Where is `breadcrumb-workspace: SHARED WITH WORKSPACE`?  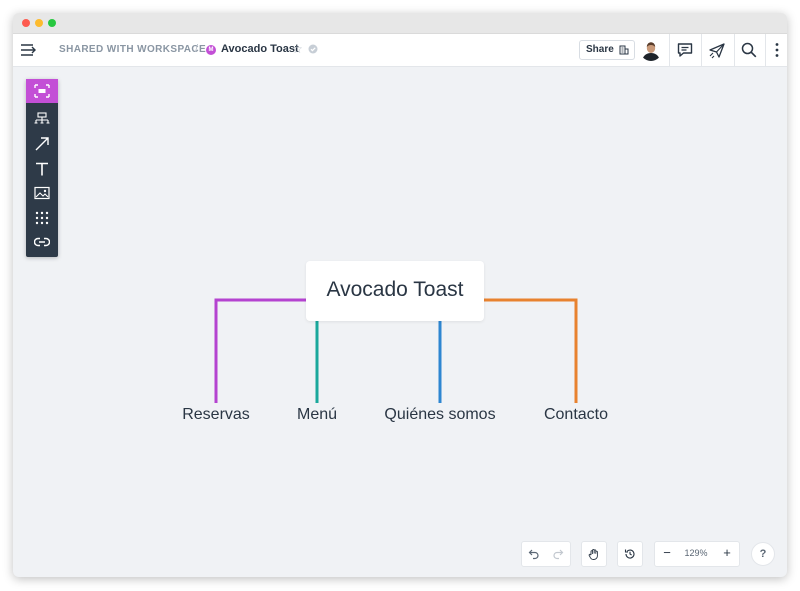
breadcrumb-workspace: SHARED WITH WORKSPACE is located at coordinates (132, 49).